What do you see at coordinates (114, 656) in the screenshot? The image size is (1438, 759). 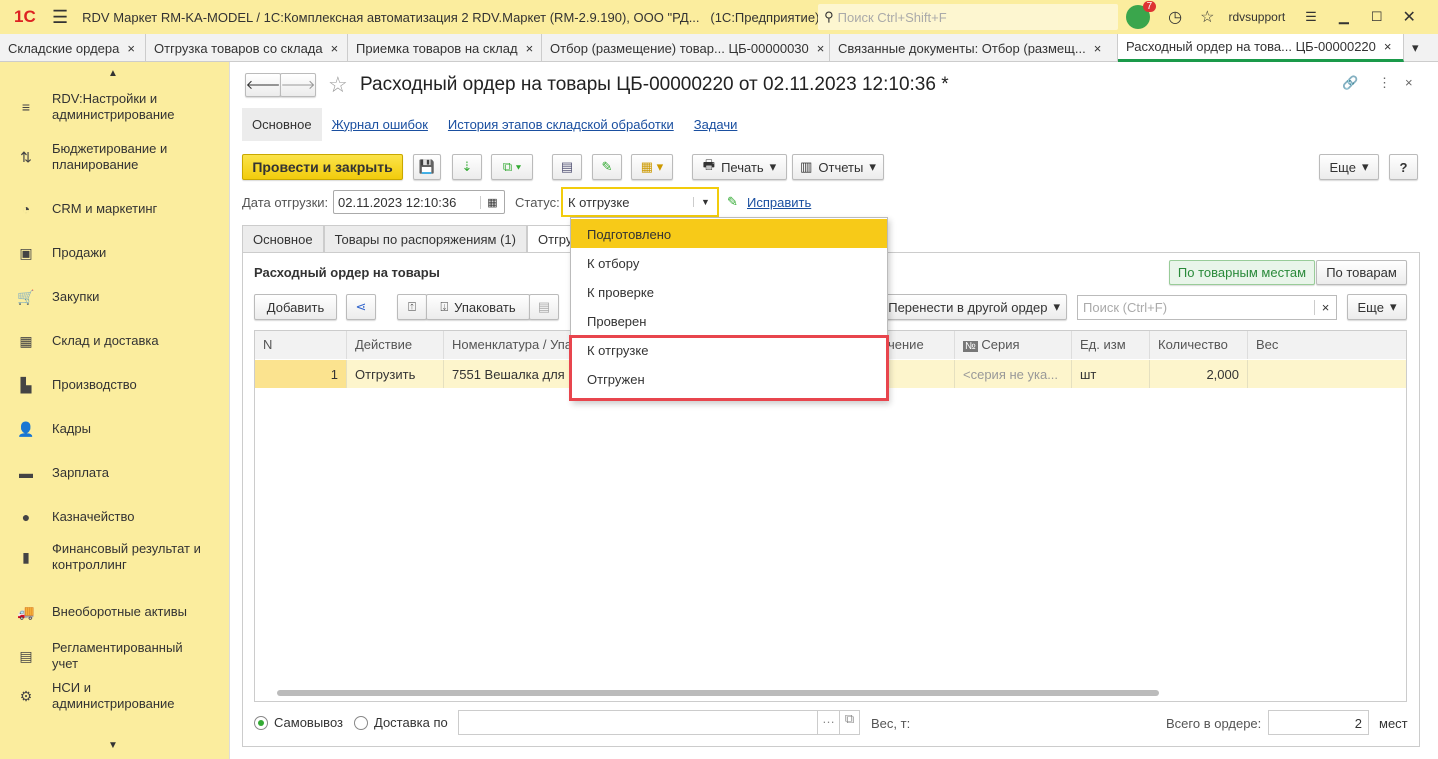 I see `sidebar-item: ▤ Регламентированный учет` at bounding box center [114, 656].